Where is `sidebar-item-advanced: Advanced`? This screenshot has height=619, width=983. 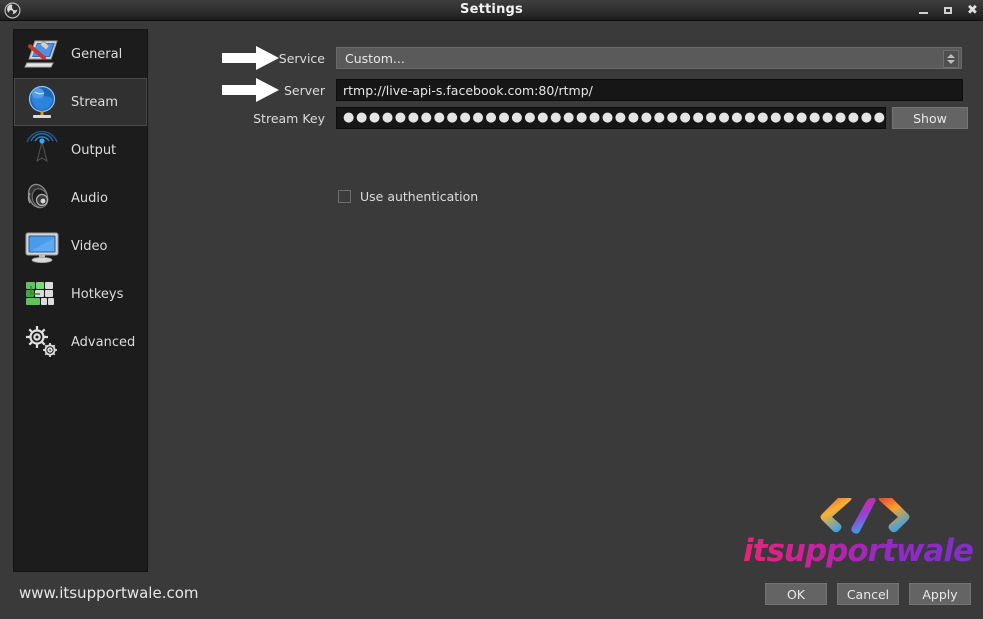
sidebar-item-advanced: Advanced is located at coordinates (80, 342).